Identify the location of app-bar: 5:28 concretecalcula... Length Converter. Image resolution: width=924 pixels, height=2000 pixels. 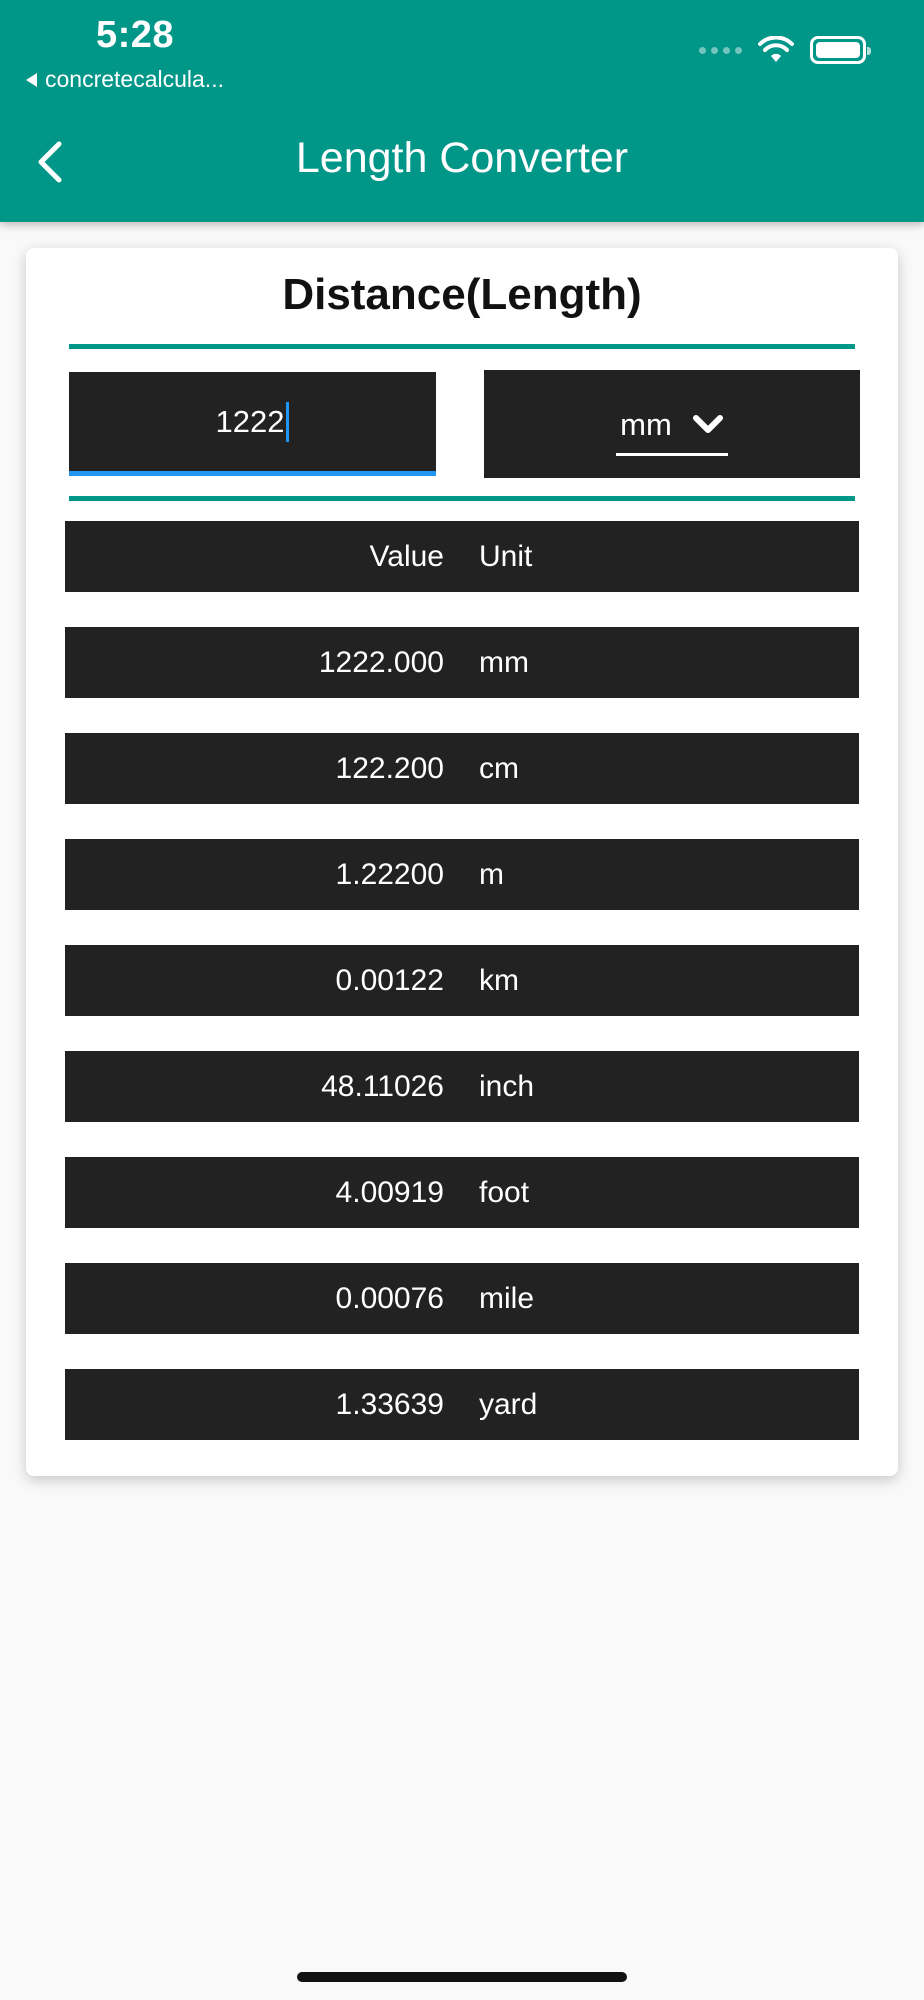
(462, 111).